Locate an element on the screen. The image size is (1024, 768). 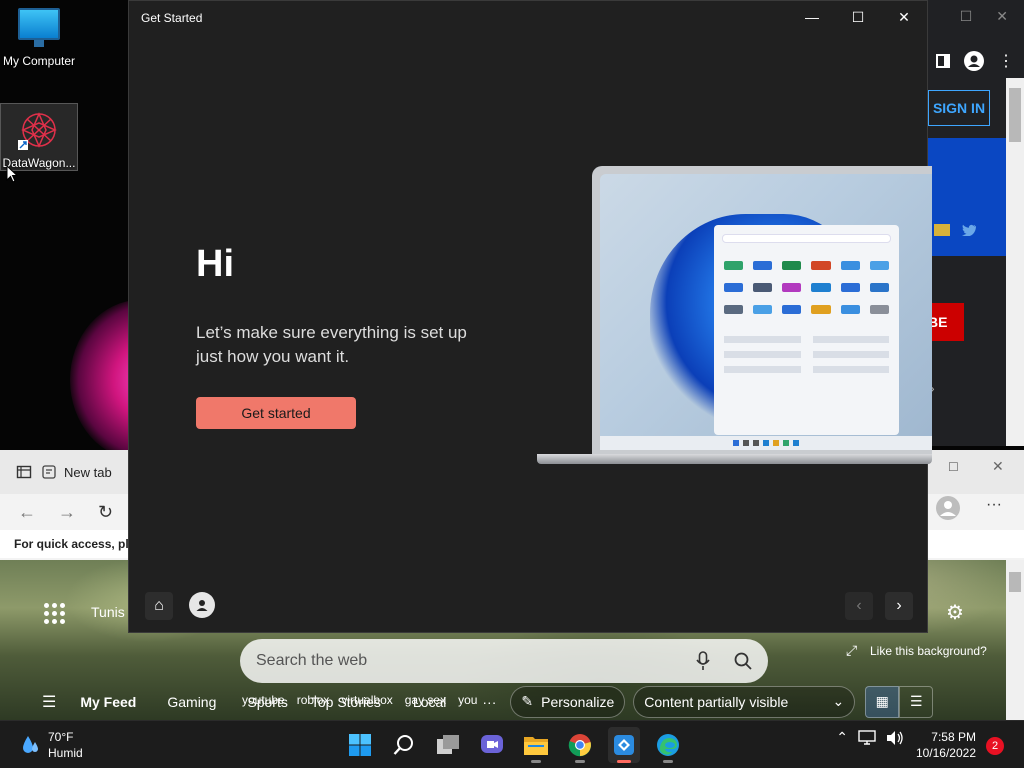
list-layout-icon: ☰ is located at coordinates (916, 701).